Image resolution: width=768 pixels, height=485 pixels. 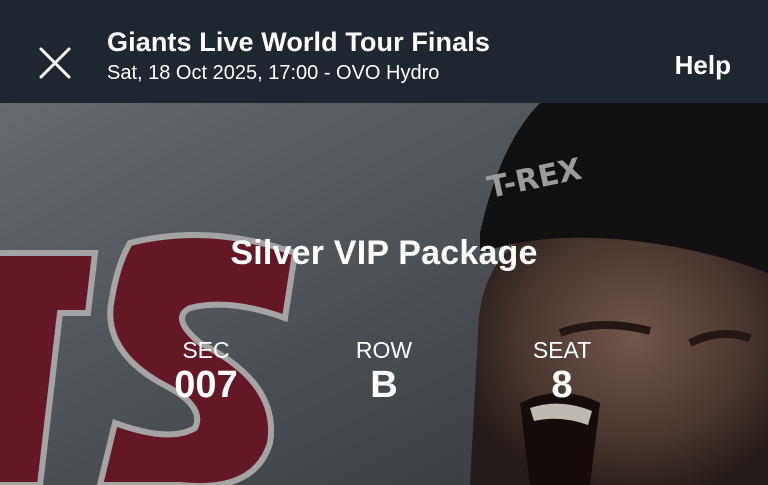 I want to click on section-value: 007, so click(x=206, y=385).